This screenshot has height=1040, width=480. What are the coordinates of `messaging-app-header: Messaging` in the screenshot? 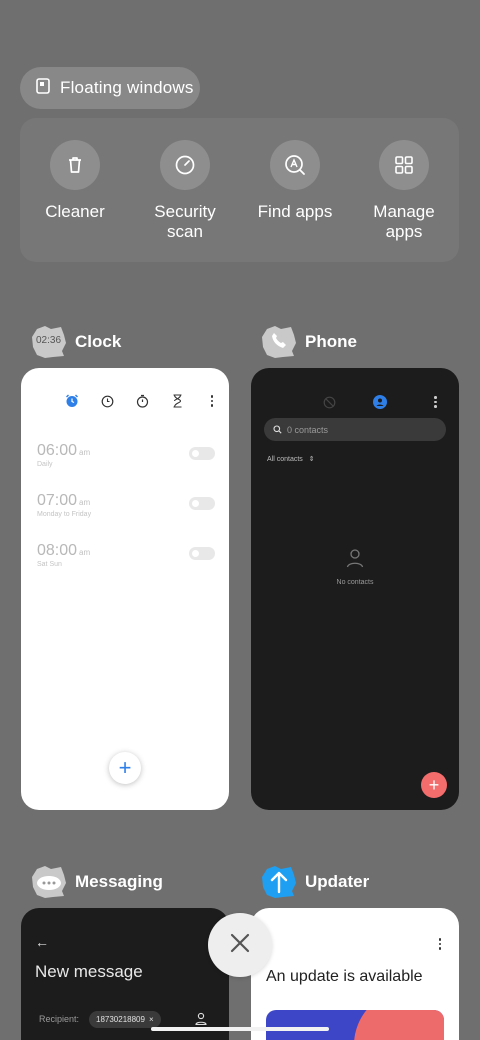 It's located at (97, 882).